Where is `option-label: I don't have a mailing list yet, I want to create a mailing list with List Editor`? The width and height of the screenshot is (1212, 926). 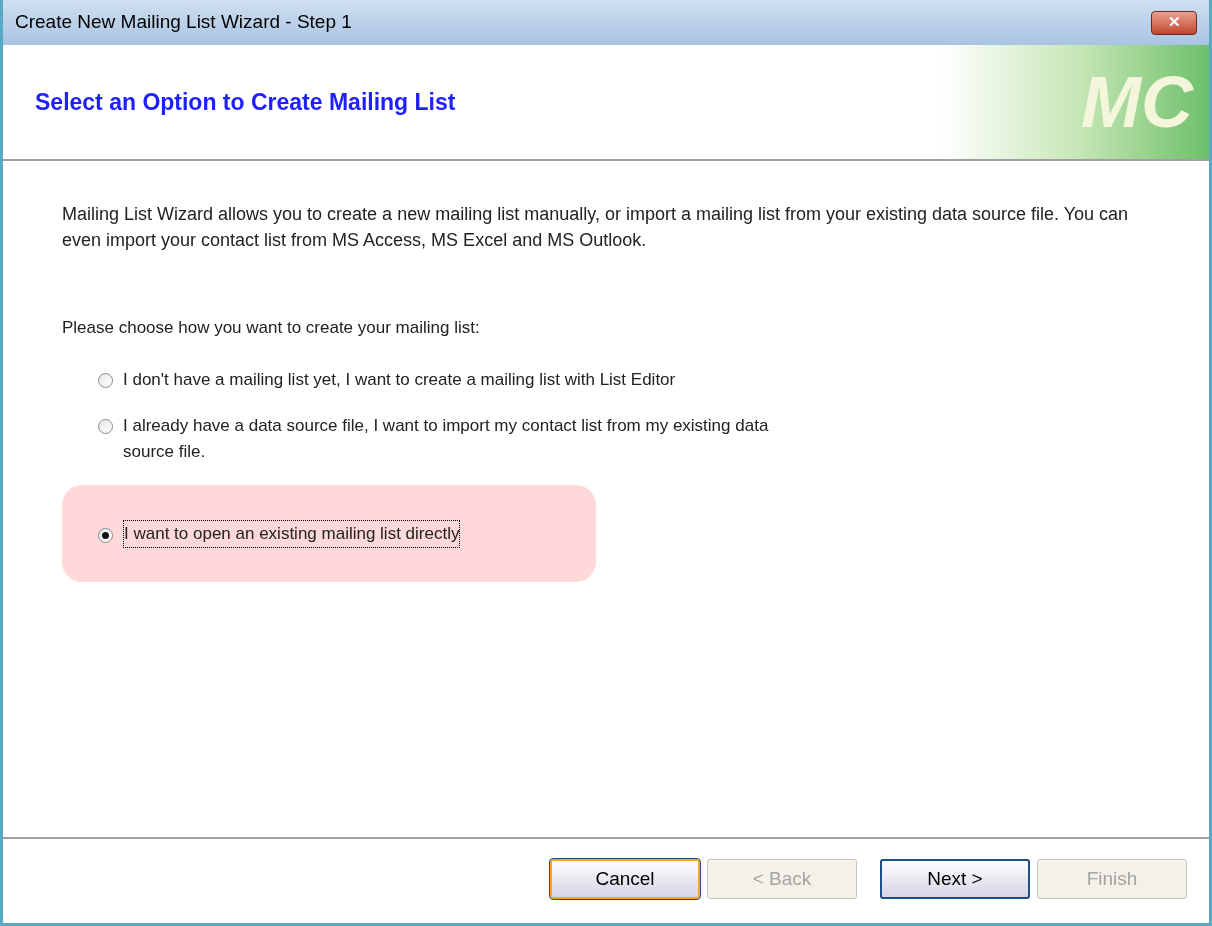
option-label: I don't have a mailing list yet, I want to create a mailing list with List Editor is located at coordinates (473, 379).